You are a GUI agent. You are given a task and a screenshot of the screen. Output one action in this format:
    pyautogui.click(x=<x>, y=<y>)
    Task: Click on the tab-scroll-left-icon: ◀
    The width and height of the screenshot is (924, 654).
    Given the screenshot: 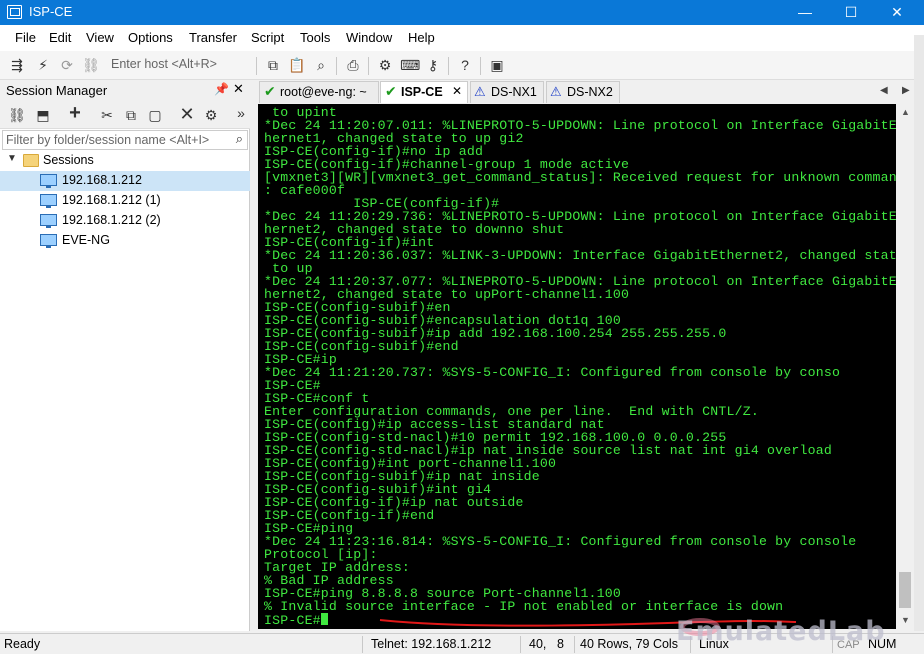 What is the action you would take?
    pyautogui.click(x=884, y=90)
    